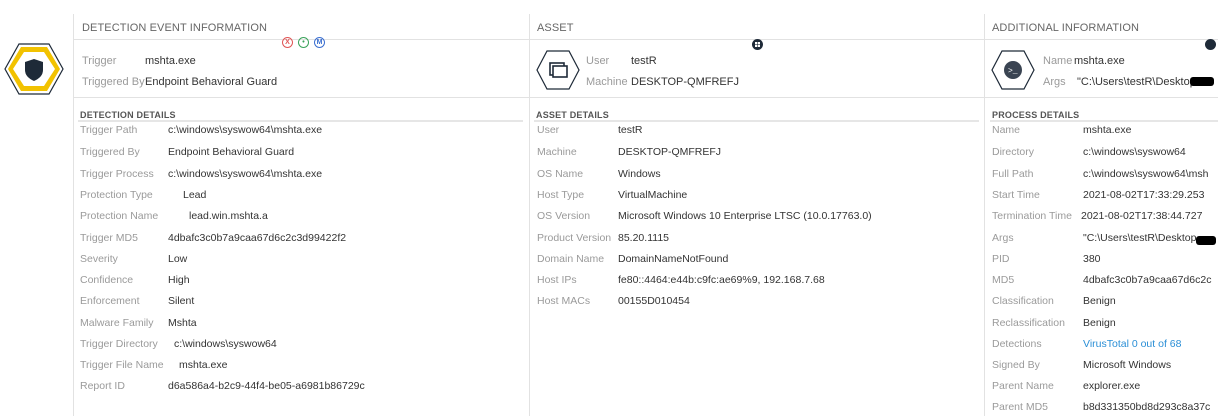 The width and height of the screenshot is (1218, 419). I want to click on name-value: mshta.exe, so click(1099, 61).